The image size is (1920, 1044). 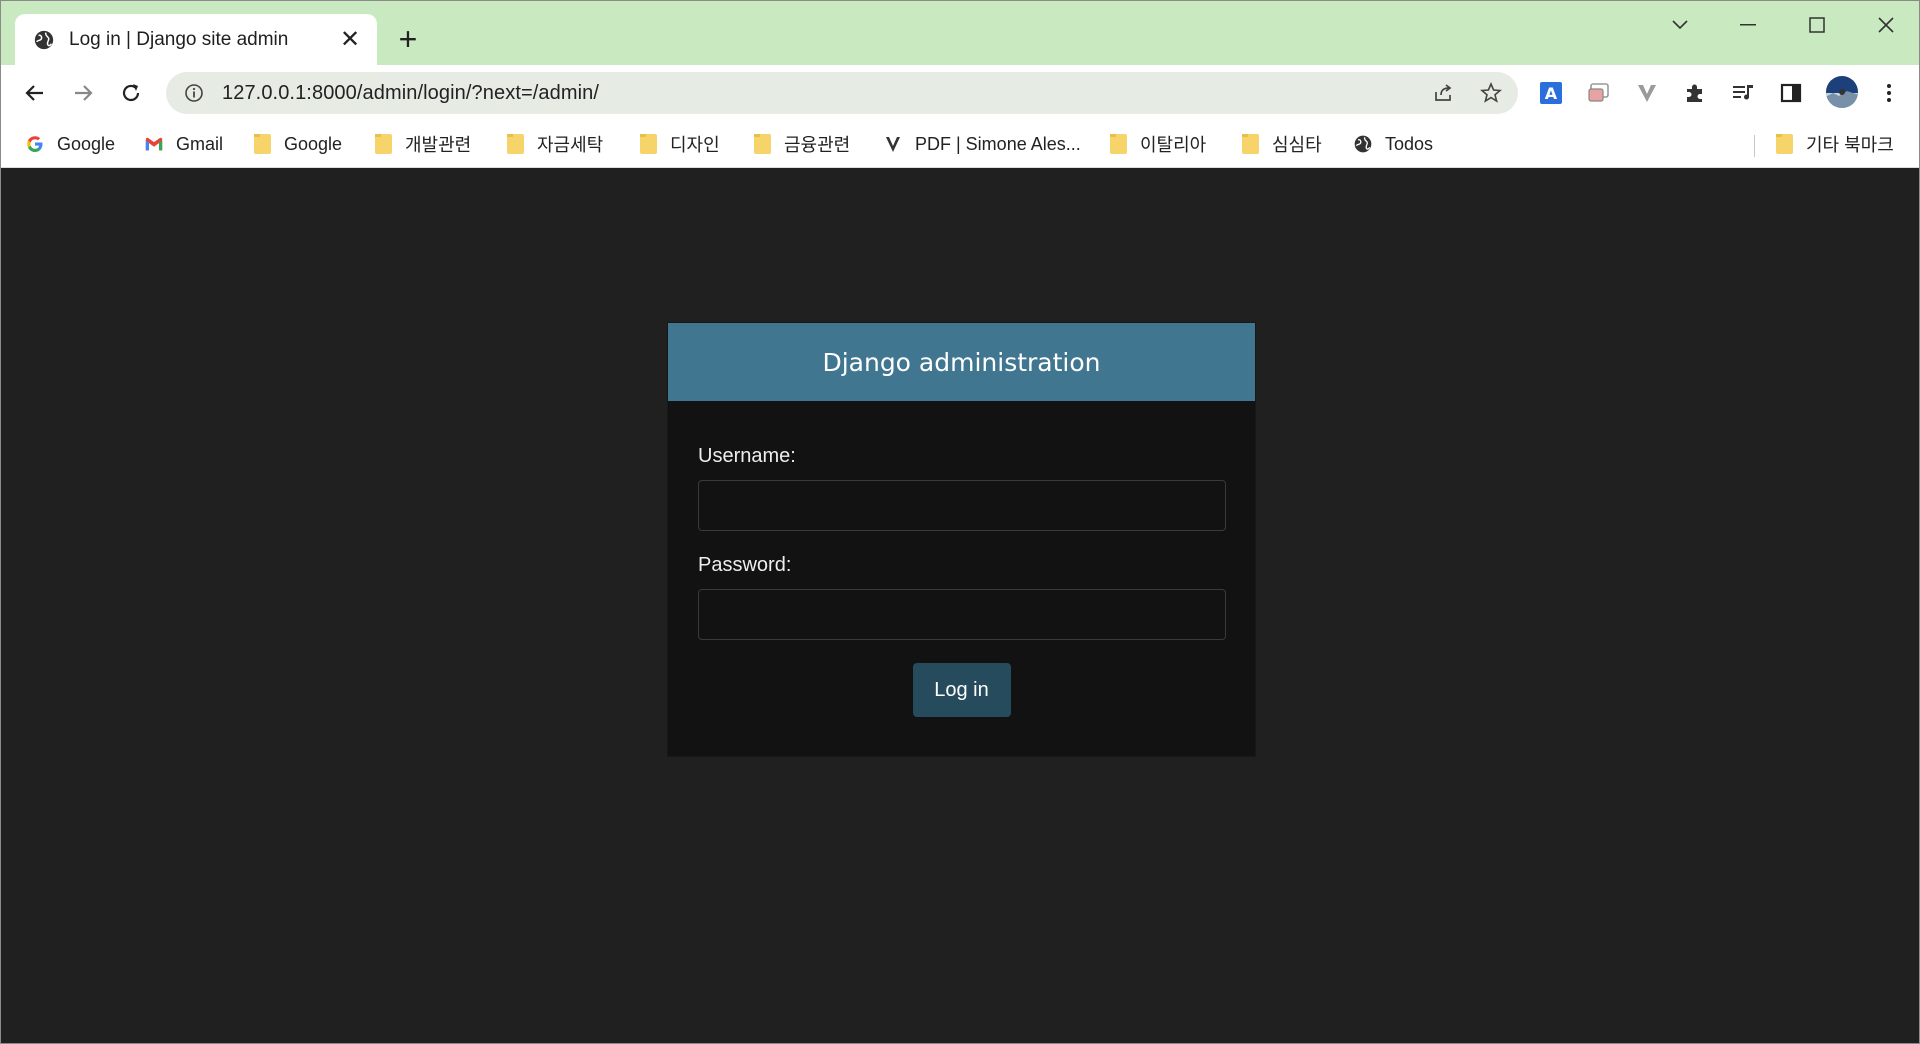 What do you see at coordinates (747, 456) in the screenshot?
I see `username-label: Username:` at bounding box center [747, 456].